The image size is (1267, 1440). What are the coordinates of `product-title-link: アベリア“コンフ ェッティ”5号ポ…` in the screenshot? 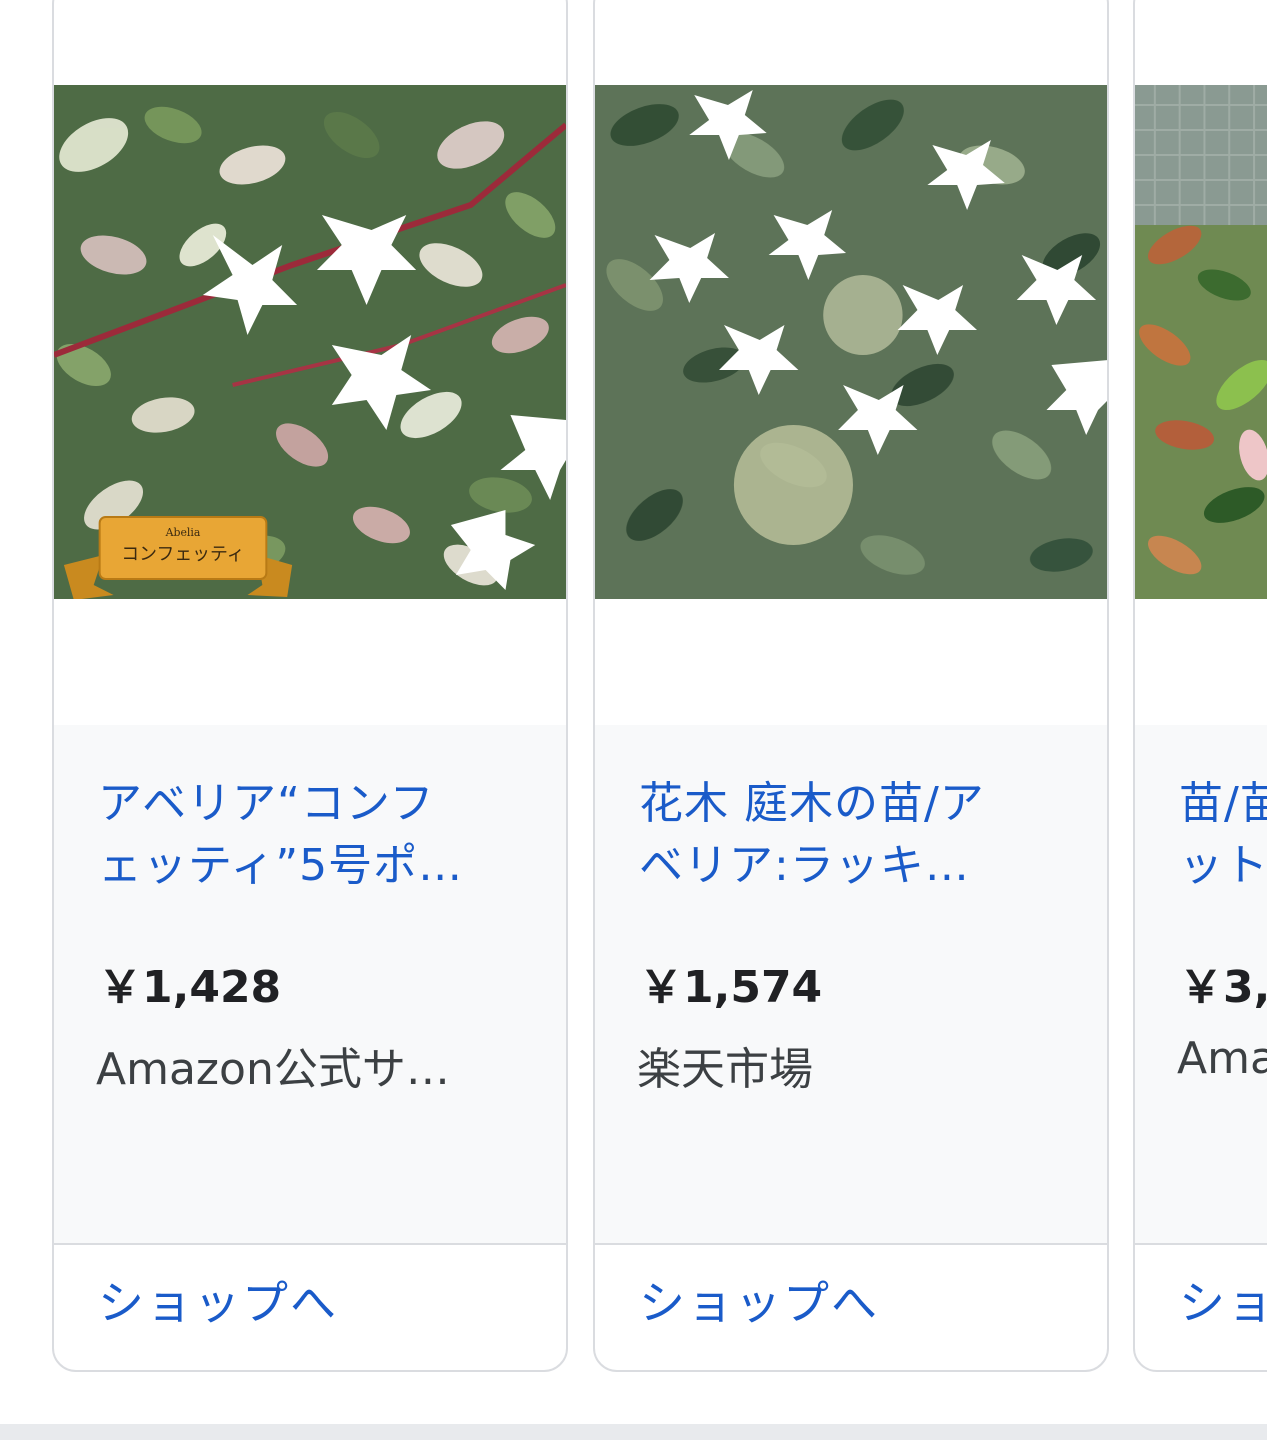 It's located at (318, 835).